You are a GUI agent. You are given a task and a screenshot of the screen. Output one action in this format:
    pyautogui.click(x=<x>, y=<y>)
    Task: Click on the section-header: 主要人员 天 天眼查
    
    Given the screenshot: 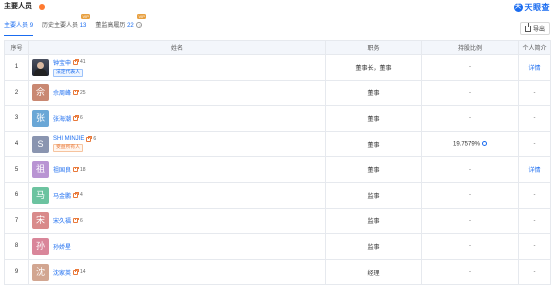 What is the action you would take?
    pyautogui.click(x=277, y=8)
    